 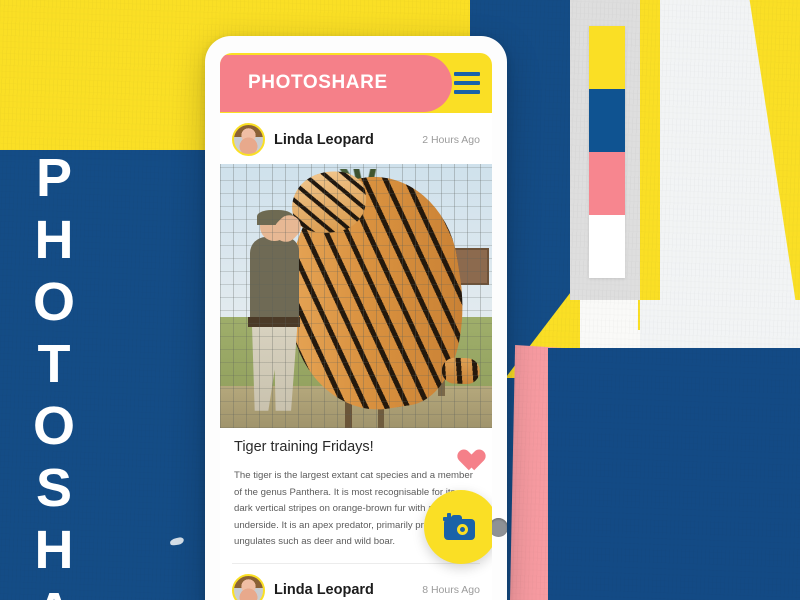 I want to click on camera-lens, so click(x=462, y=529).